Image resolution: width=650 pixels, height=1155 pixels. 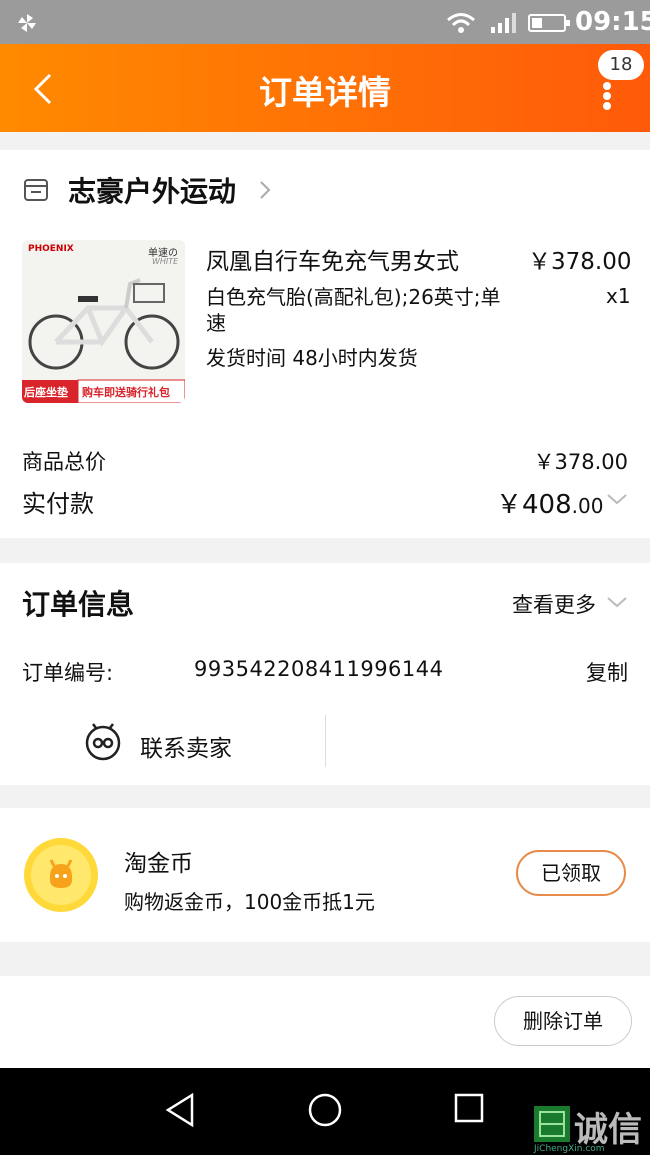 I want to click on app-header: 订单详情 18, so click(x=325, y=88).